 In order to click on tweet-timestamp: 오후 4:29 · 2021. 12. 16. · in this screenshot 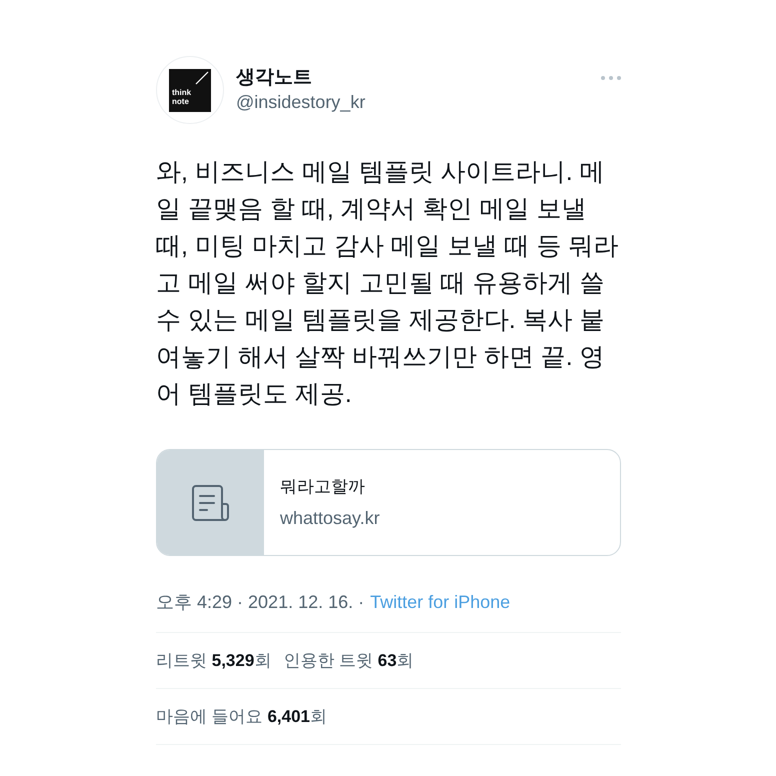, I will do `click(260, 602)`.